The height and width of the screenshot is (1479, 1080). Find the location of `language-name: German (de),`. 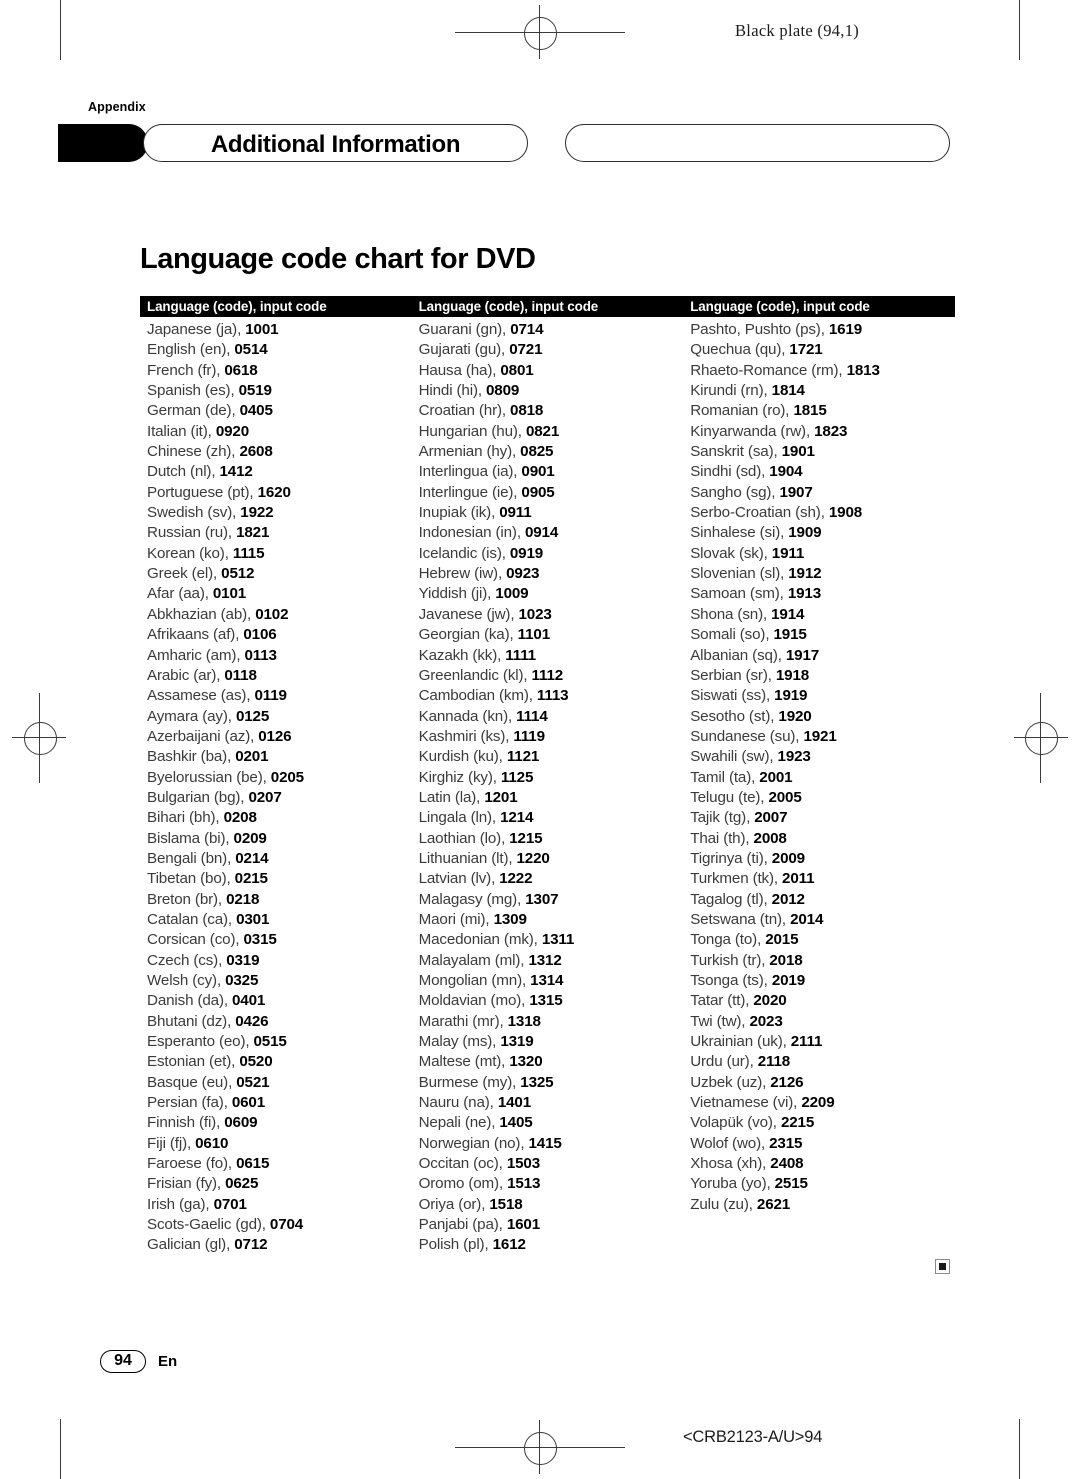

language-name: German (de), is located at coordinates (191, 411).